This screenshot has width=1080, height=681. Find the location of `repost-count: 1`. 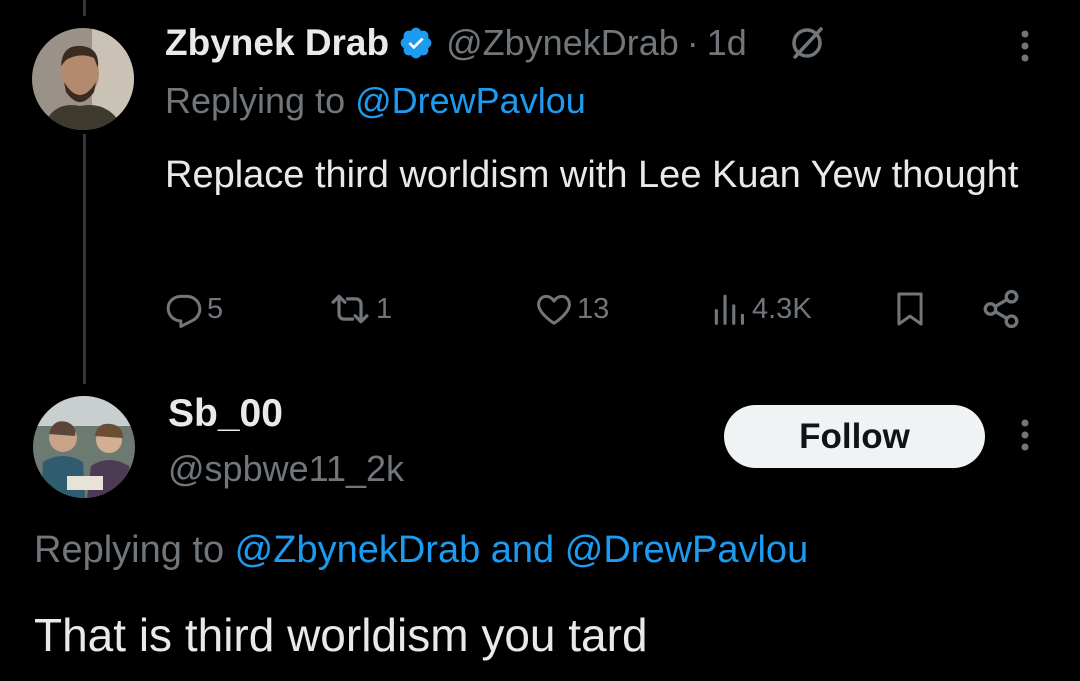

repost-count: 1 is located at coordinates (384, 308).